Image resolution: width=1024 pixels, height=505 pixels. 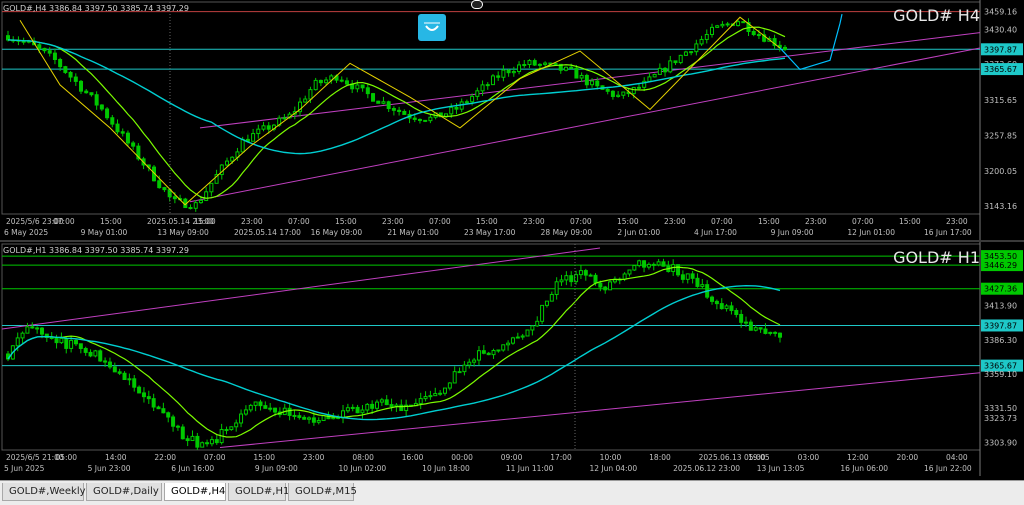 I want to click on price-label-text: 3315.65, so click(x=1000, y=100).